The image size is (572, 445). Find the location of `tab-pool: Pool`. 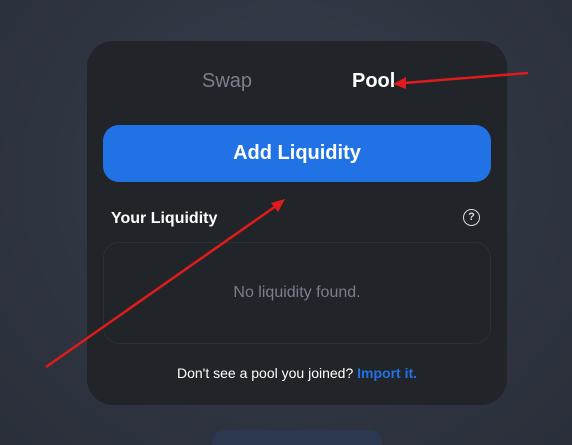

tab-pool: Pool is located at coordinates (373, 81).